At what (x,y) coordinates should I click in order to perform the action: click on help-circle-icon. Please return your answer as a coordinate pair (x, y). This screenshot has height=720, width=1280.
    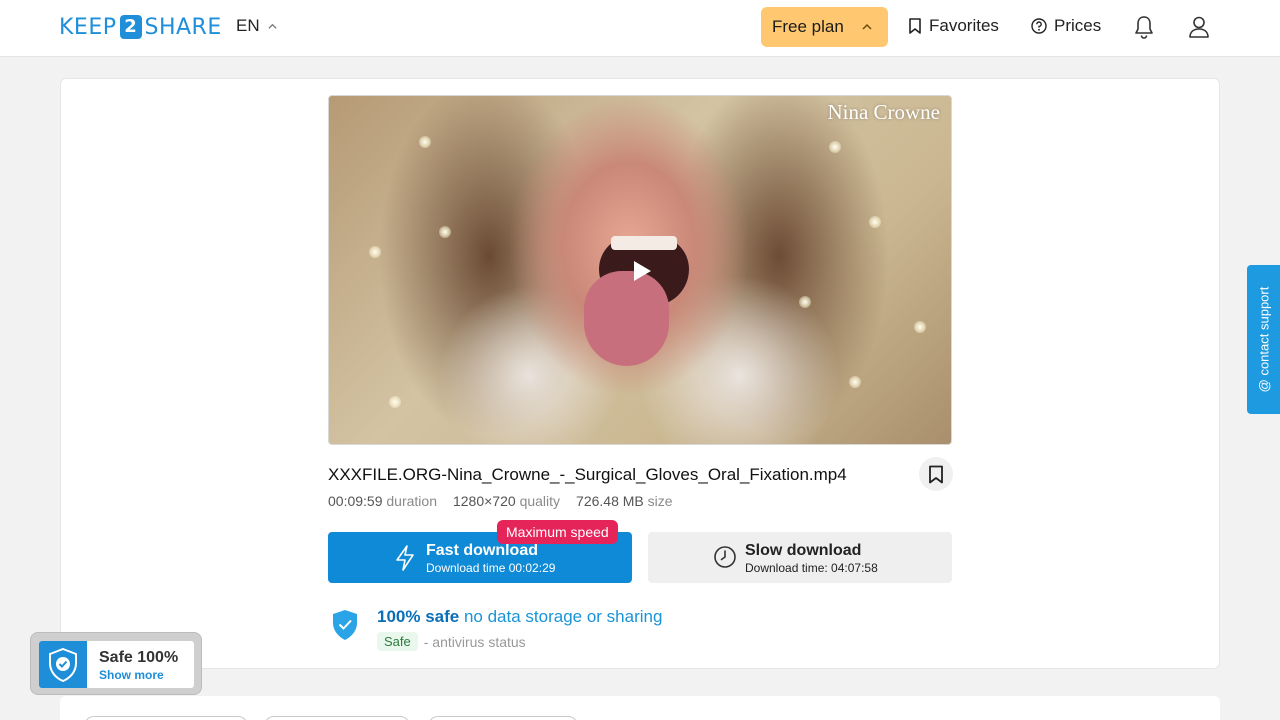
    Looking at the image, I should click on (1039, 26).